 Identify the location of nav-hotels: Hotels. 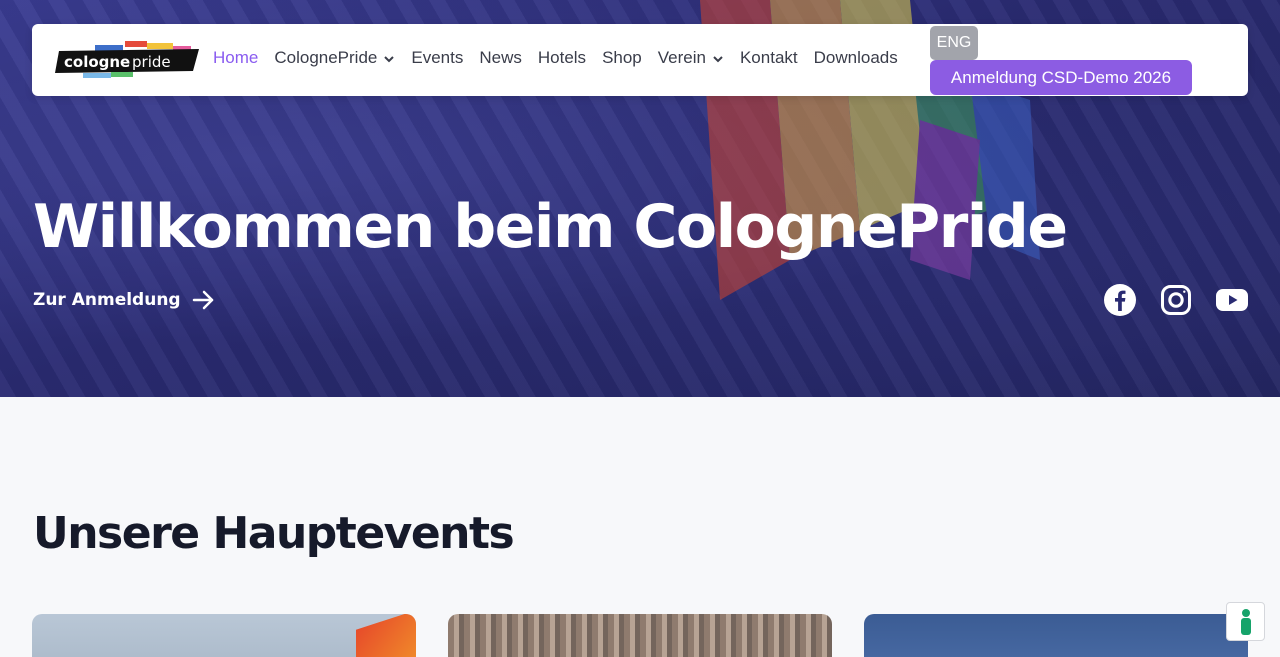
(562, 58).